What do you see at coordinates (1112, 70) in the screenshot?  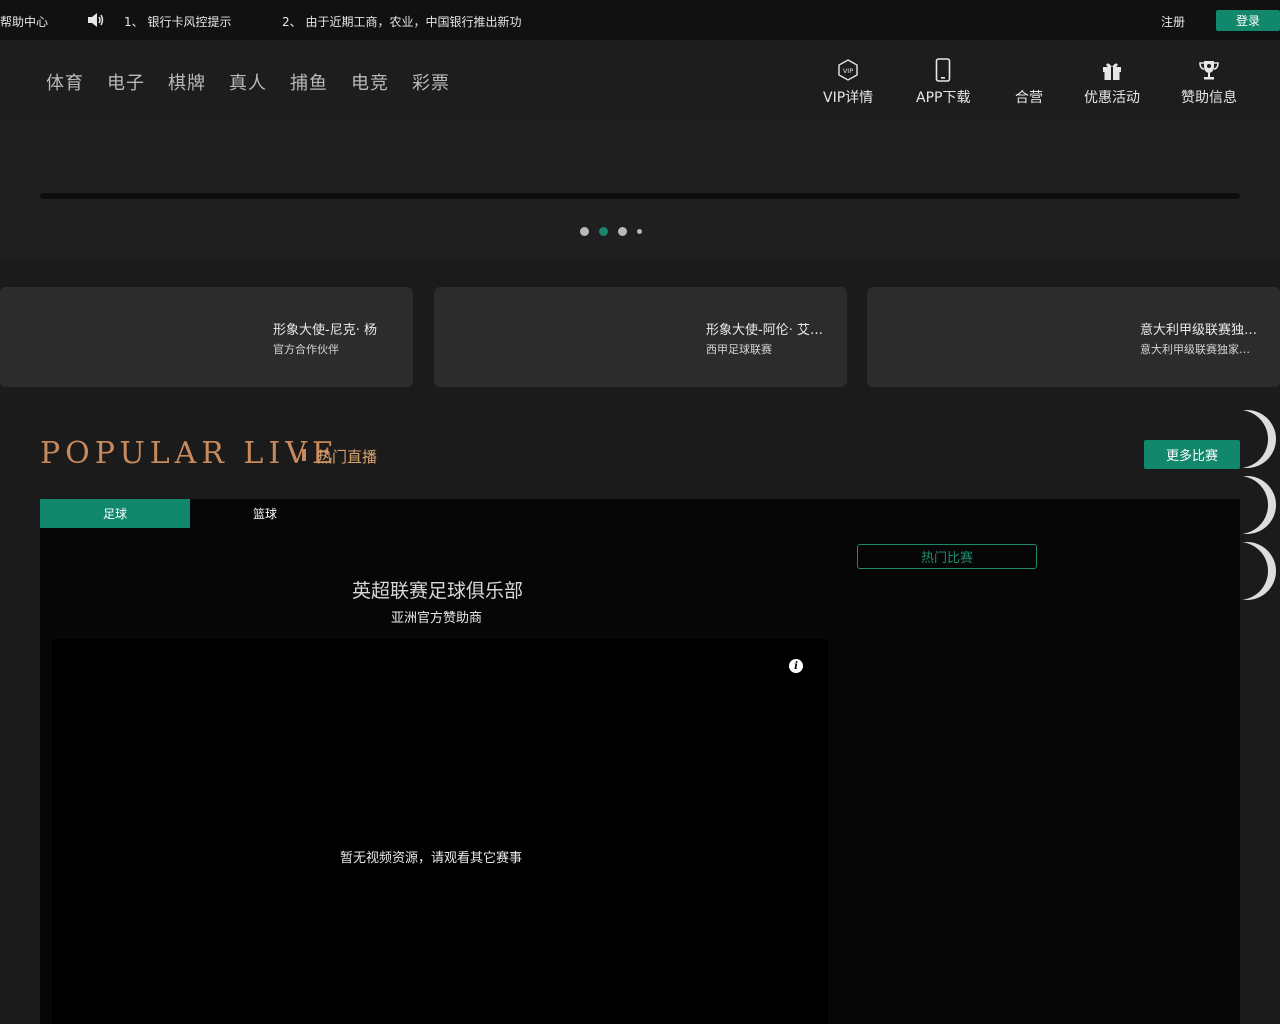 I see `gift-icon` at bounding box center [1112, 70].